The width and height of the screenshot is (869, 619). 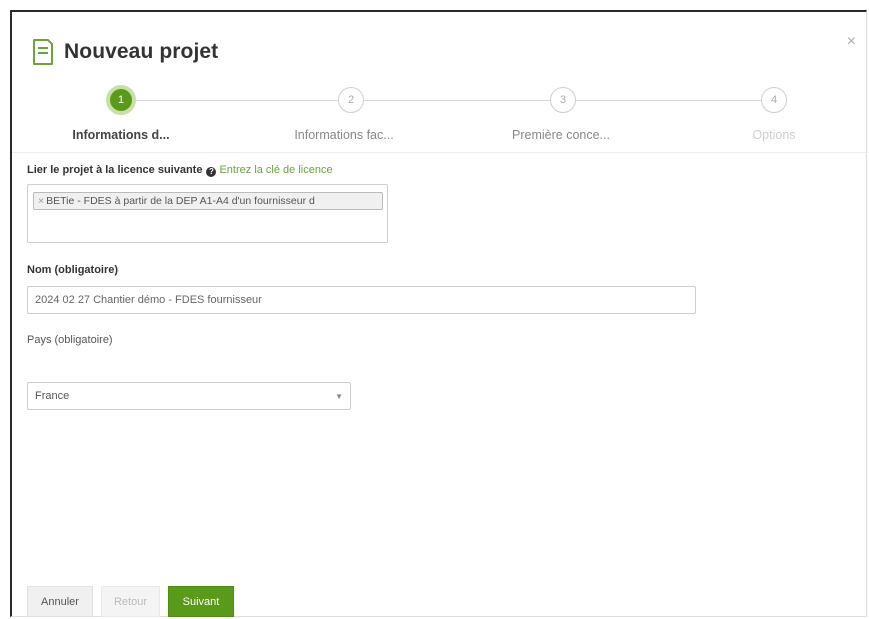 I want to click on dialog-header: Nouveau projet, so click(x=125, y=52).